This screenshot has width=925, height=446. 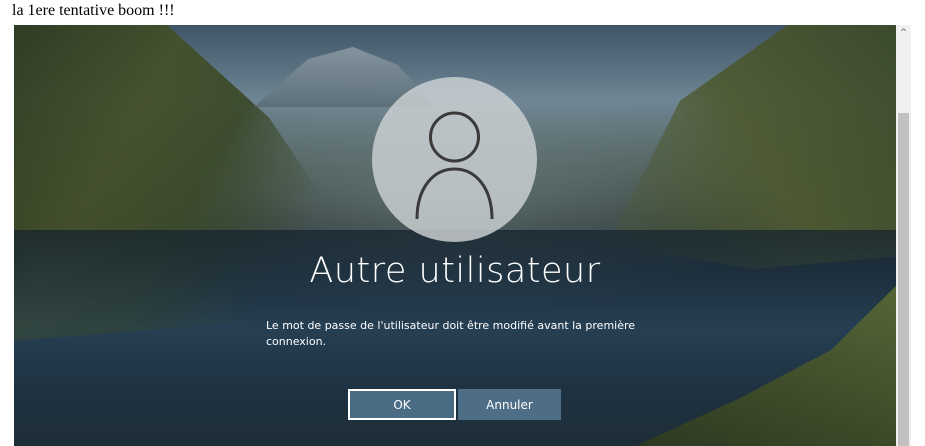 What do you see at coordinates (402, 404) in the screenshot?
I see `ok-button: OK` at bounding box center [402, 404].